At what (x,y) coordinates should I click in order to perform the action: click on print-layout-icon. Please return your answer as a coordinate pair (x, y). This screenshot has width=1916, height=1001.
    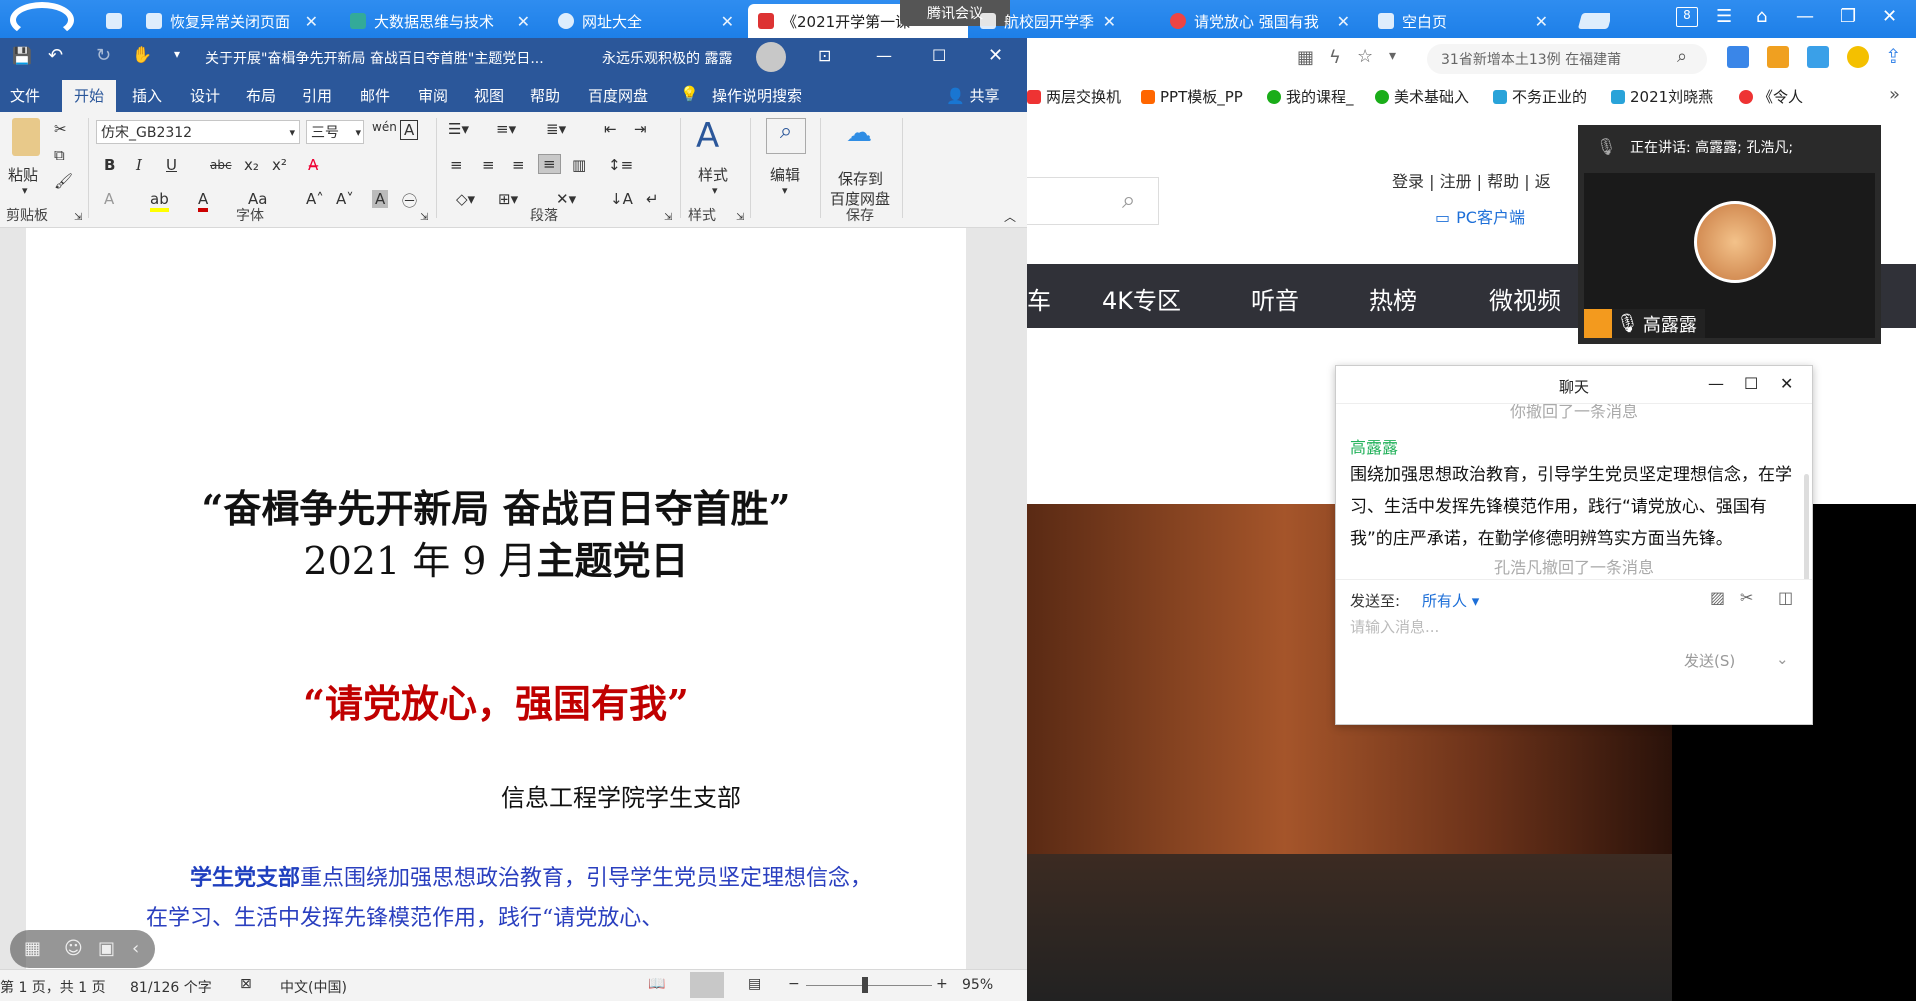
    Looking at the image, I should click on (707, 985).